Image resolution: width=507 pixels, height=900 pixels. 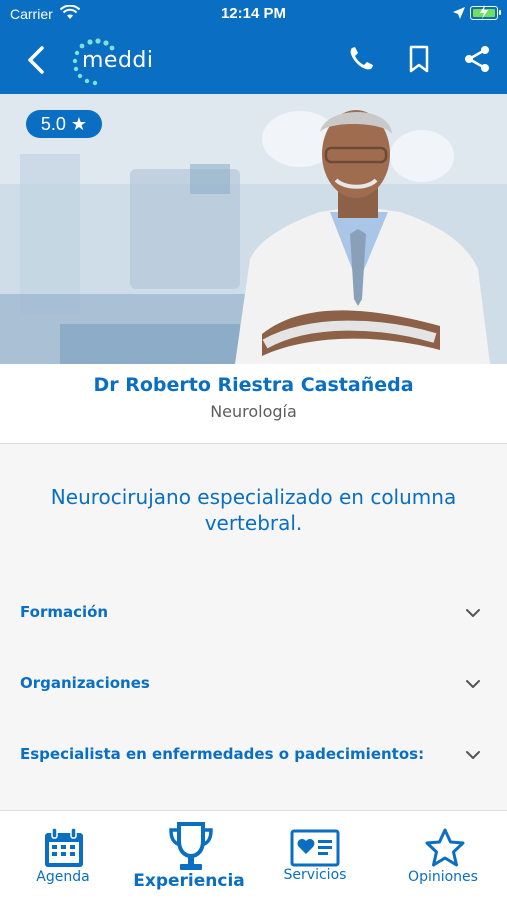 I want to click on back-chevron-icon, so click(x=37, y=60).